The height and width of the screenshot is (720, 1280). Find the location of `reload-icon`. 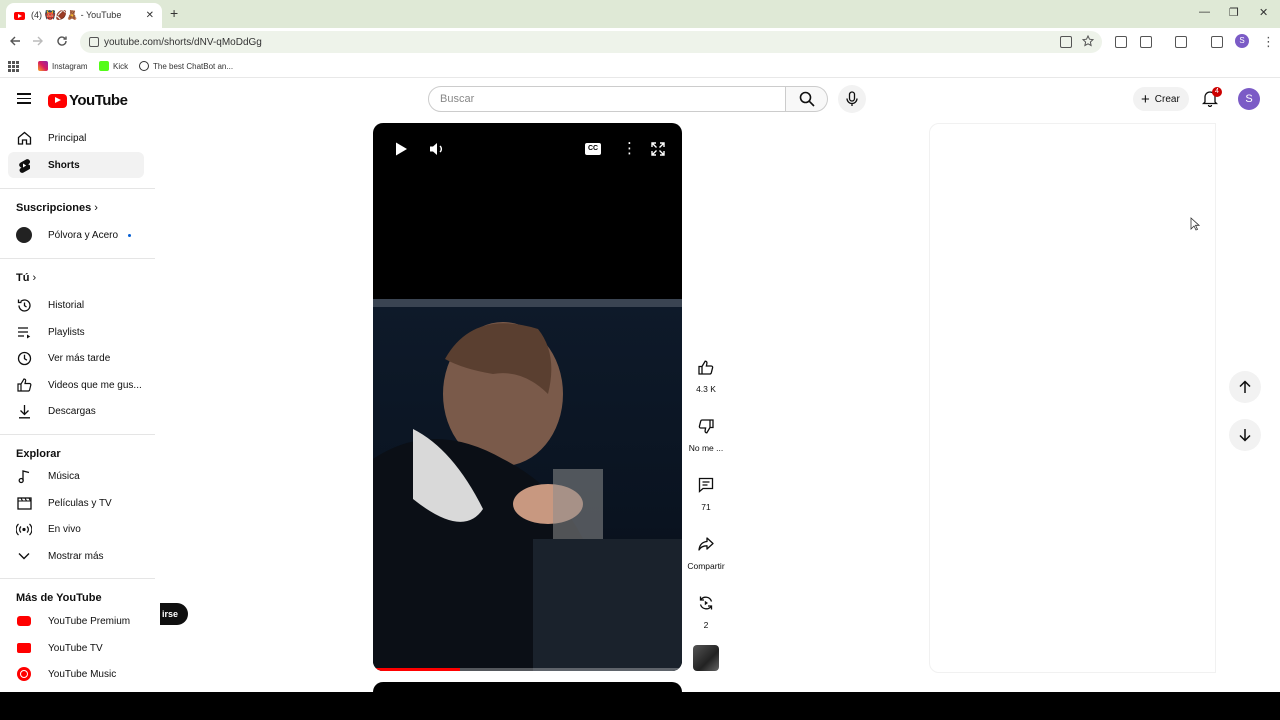

reload-icon is located at coordinates (62, 41).